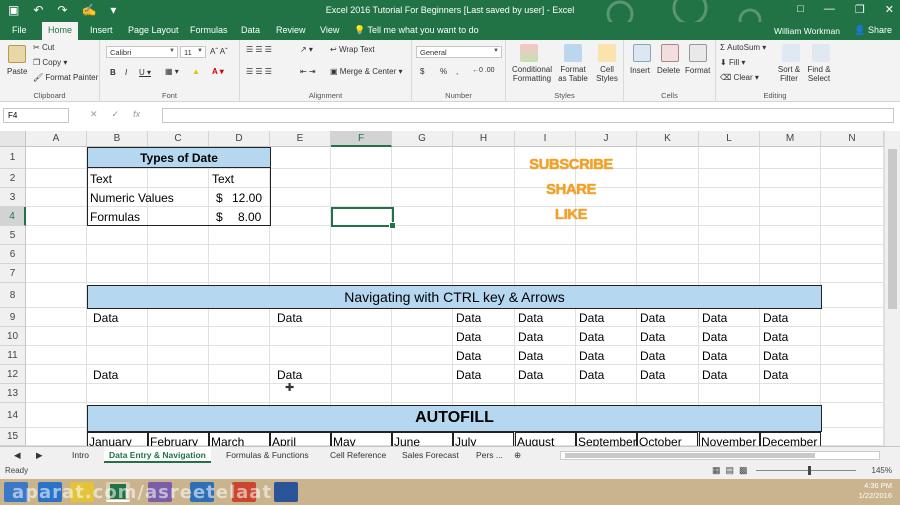 This screenshot has height=505, width=900. What do you see at coordinates (259, 49) in the screenshot?
I see `align-top-icon: ☰ ☰ ☰` at bounding box center [259, 49].